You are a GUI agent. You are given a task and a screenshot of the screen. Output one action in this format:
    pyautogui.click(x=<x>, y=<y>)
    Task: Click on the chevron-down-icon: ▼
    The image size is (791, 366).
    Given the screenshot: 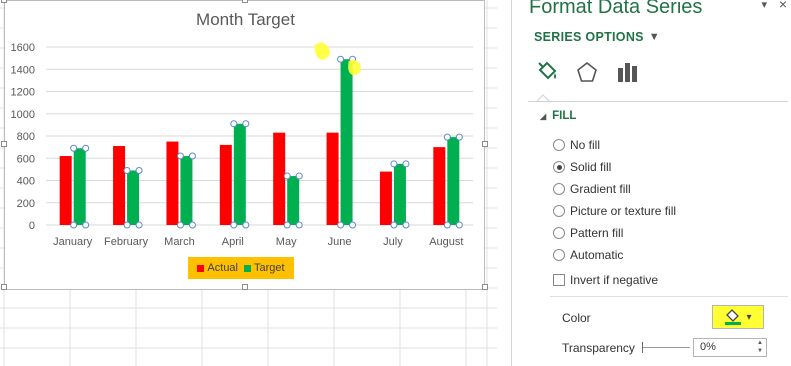 What is the action you would take?
    pyautogui.click(x=654, y=37)
    